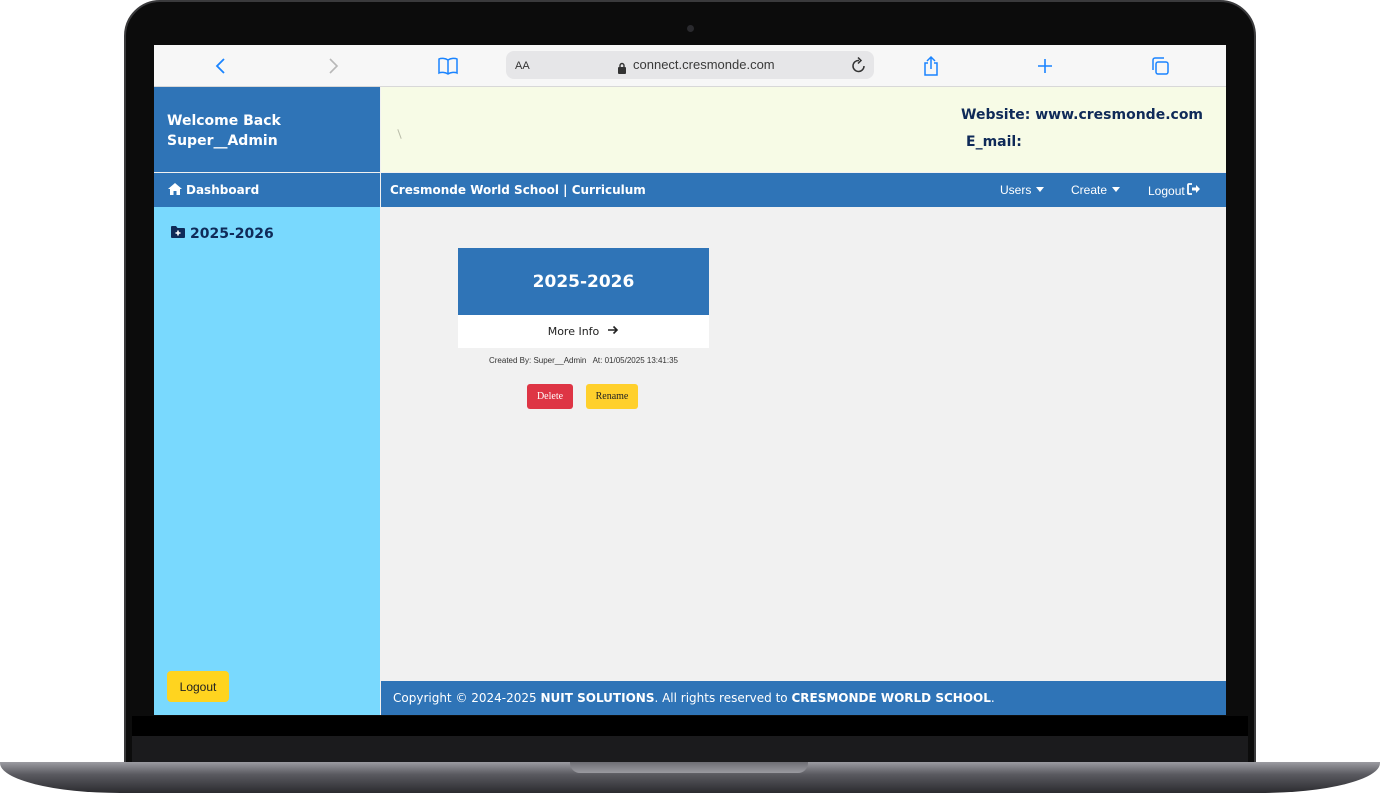 The image size is (1380, 793). I want to click on page-title: Cresmonde World School | Curriculum, so click(518, 190).